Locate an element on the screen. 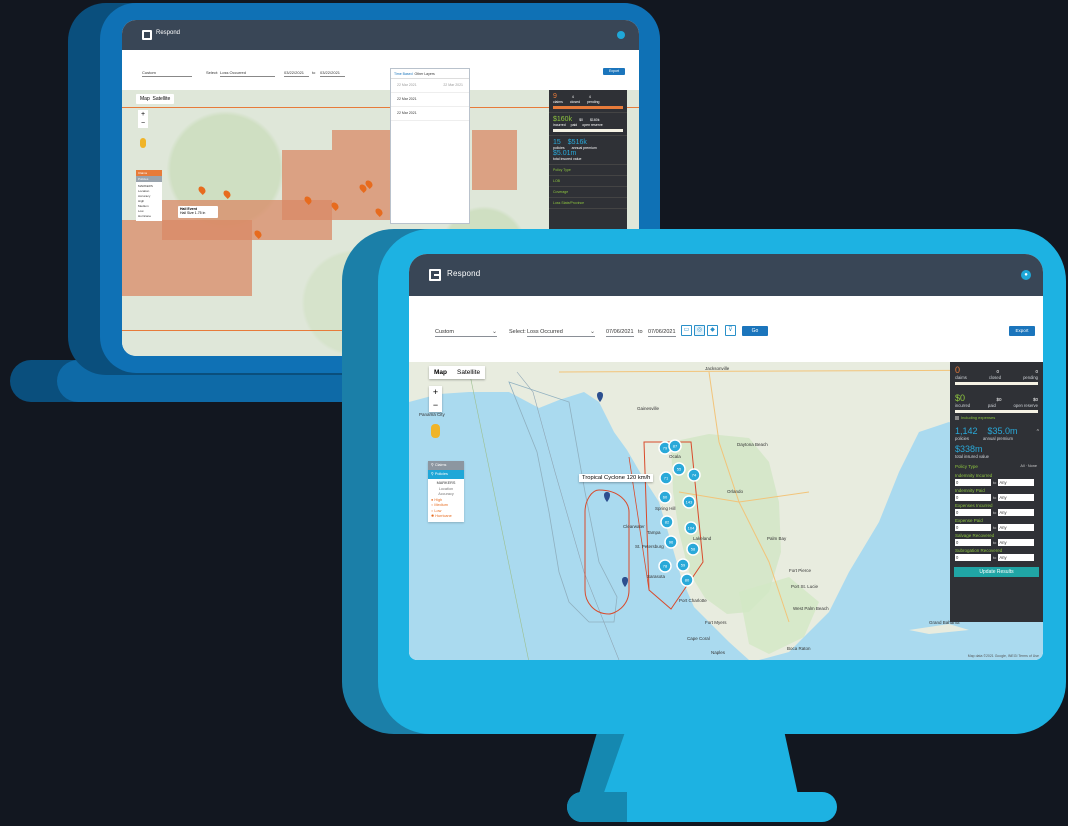 The width and height of the screenshot is (1068, 826). timeline-end: 22 Mar 2021 is located at coordinates (453, 85).